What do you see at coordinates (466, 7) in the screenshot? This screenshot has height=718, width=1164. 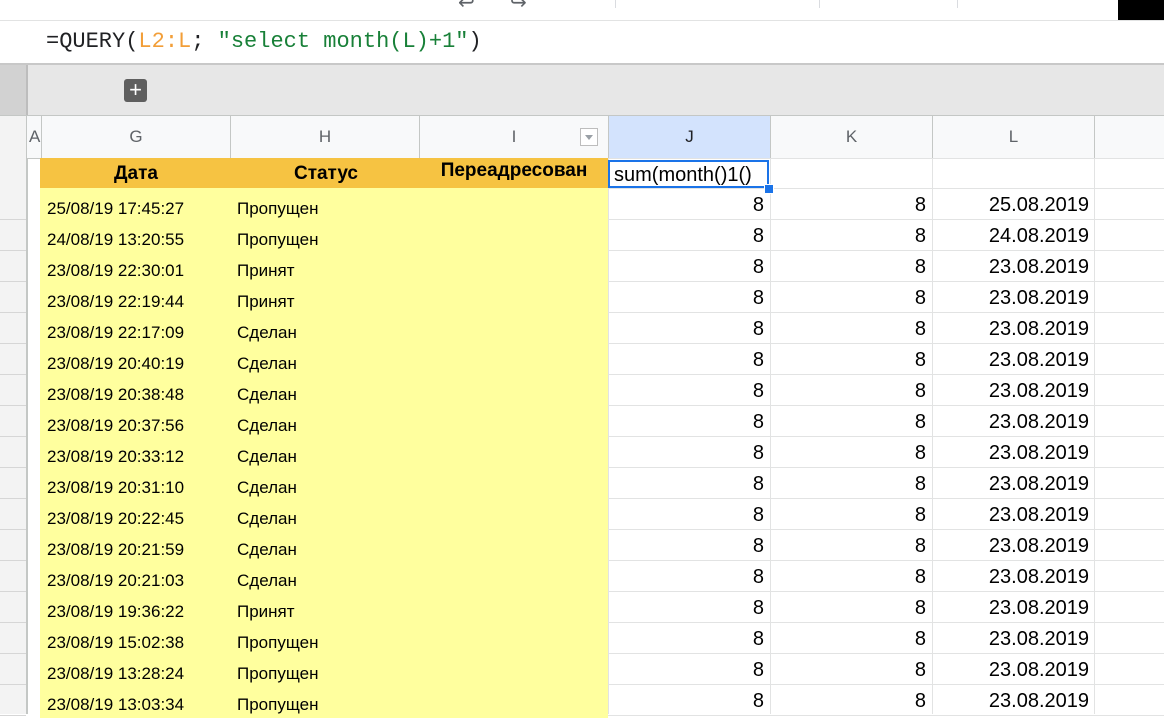 I see `undo-icon: ↩` at bounding box center [466, 7].